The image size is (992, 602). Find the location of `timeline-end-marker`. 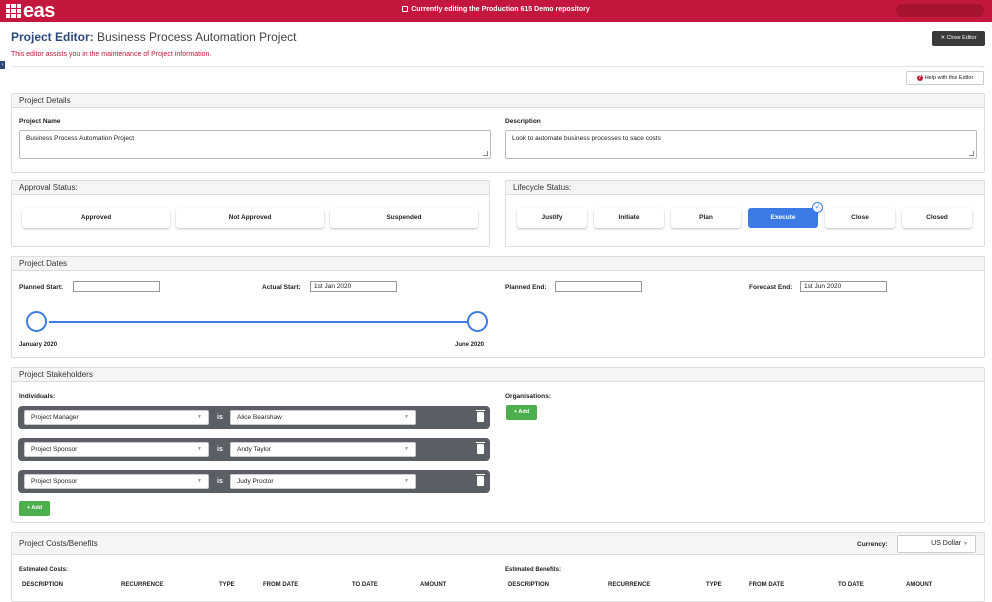

timeline-end-marker is located at coordinates (477, 321).